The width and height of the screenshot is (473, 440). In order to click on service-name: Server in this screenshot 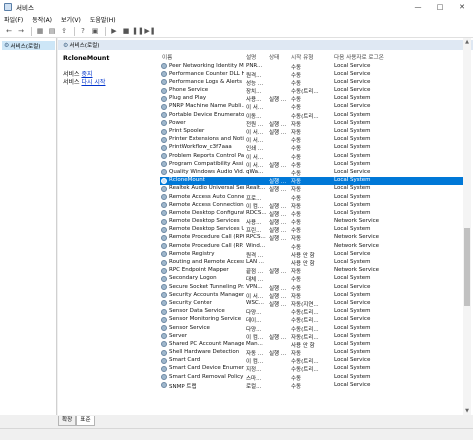, I will do `click(178, 335)`.